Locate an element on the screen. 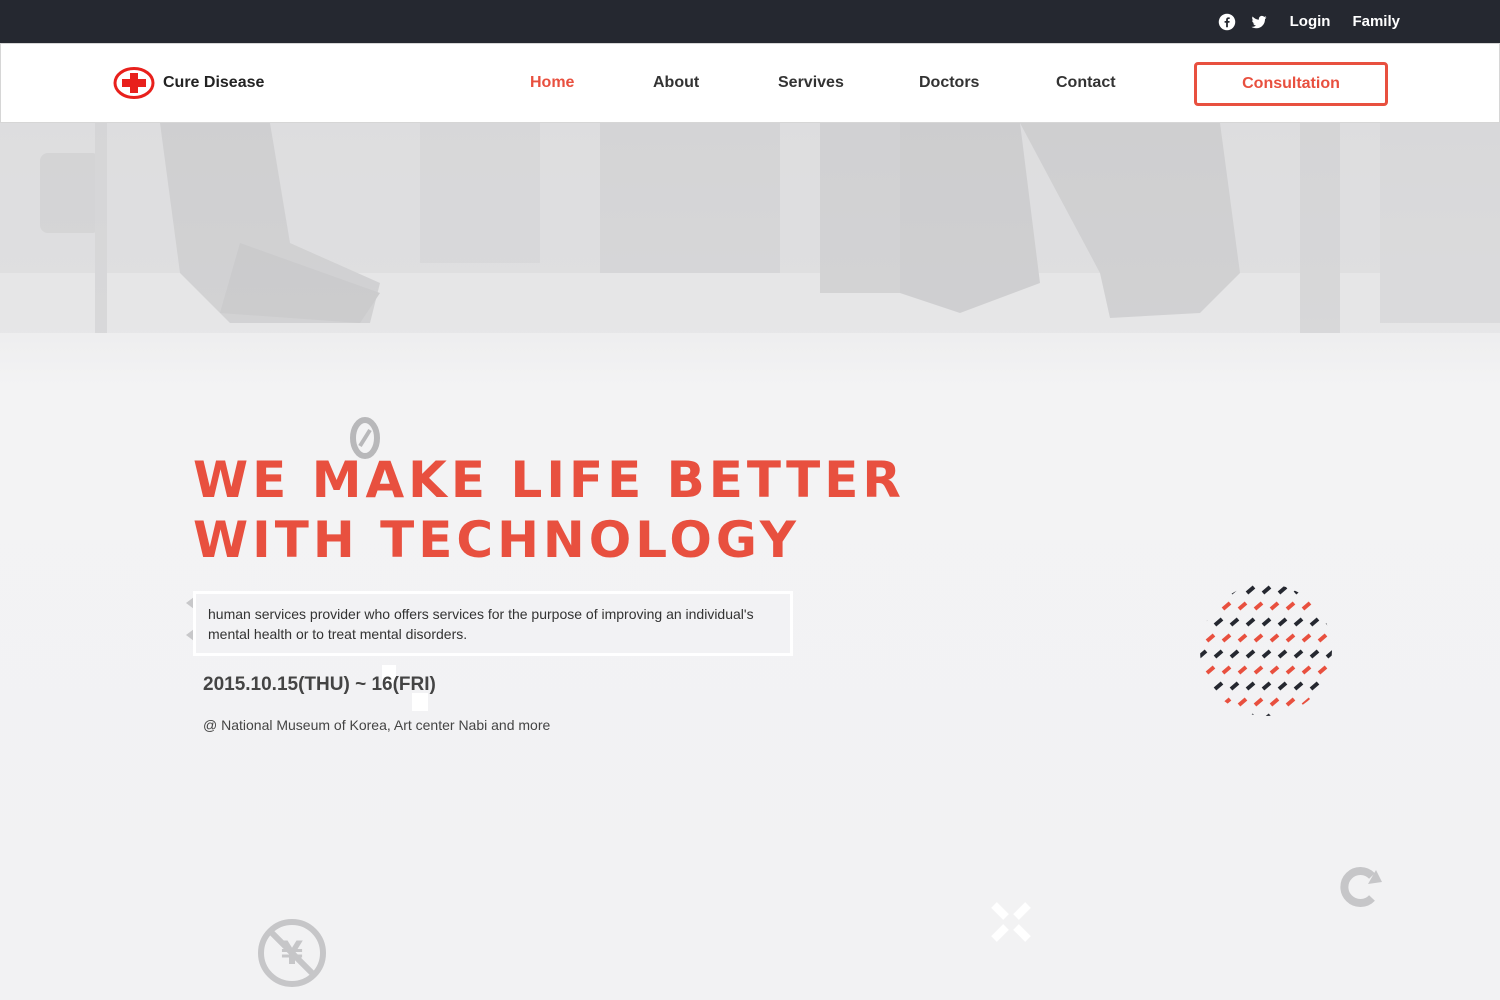 Image resolution: width=1500 pixels, height=1000 pixels. logo: Cure Disease is located at coordinates (188, 83).